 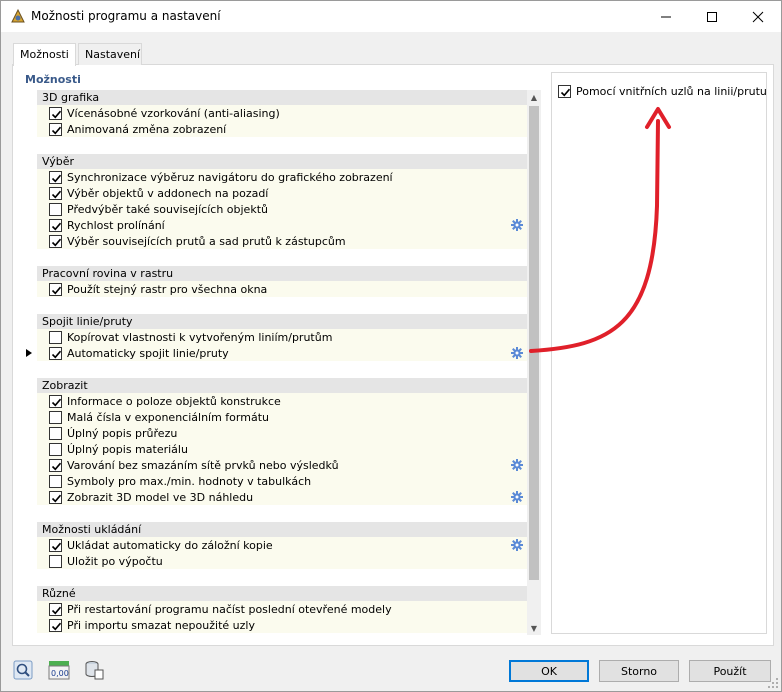 I want to click on annotation-arrow-icon, so click(x=600, y=230).